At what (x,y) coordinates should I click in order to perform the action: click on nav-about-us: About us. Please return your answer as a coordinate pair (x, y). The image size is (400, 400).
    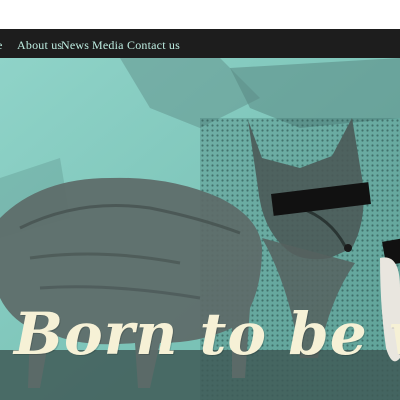
    Looking at the image, I should click on (39, 45).